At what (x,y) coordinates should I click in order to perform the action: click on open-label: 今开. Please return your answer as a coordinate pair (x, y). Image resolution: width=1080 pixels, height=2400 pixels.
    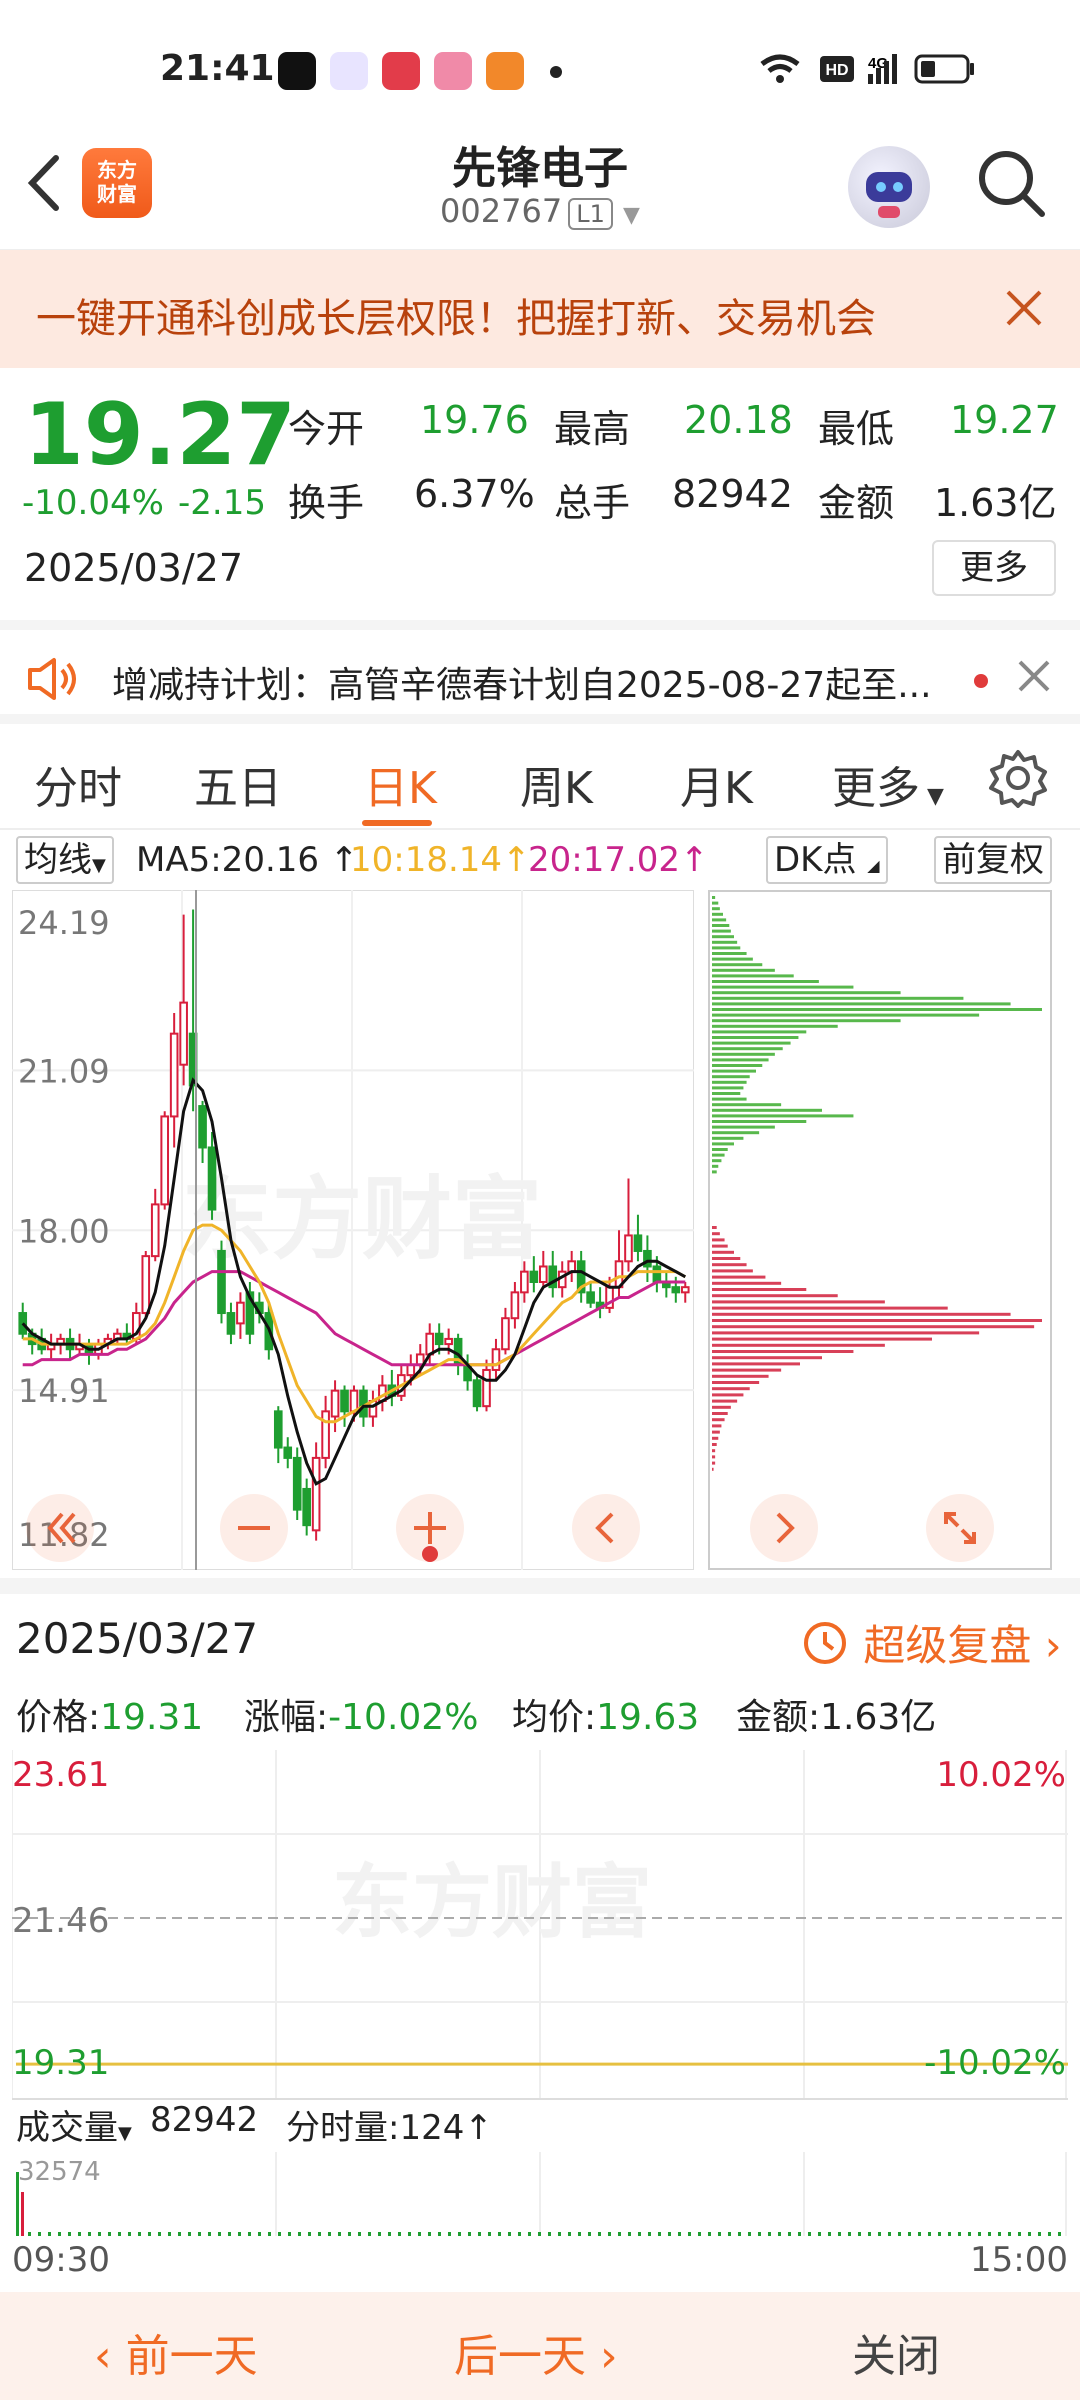
    Looking at the image, I should click on (326, 429).